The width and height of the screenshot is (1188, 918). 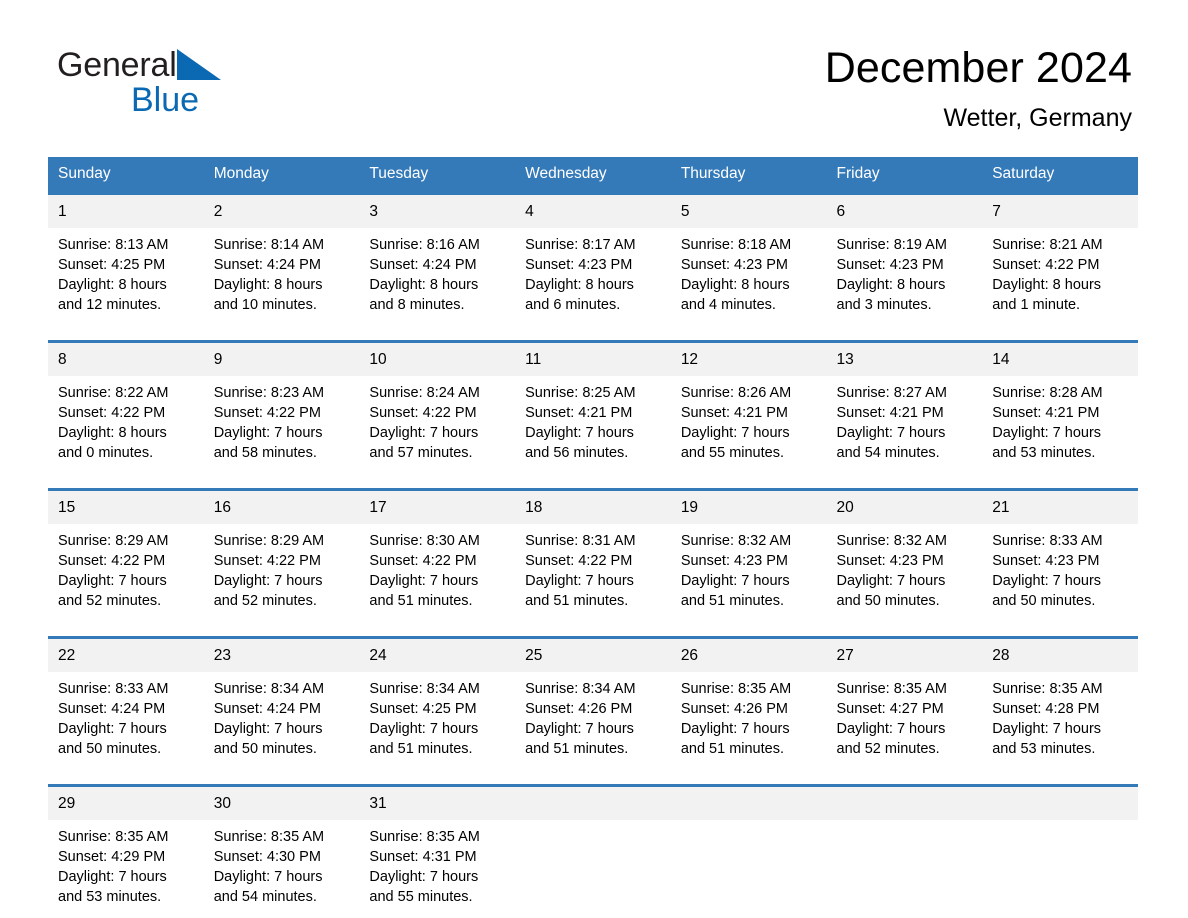 I want to click on day-number: 11, so click(x=593, y=359).